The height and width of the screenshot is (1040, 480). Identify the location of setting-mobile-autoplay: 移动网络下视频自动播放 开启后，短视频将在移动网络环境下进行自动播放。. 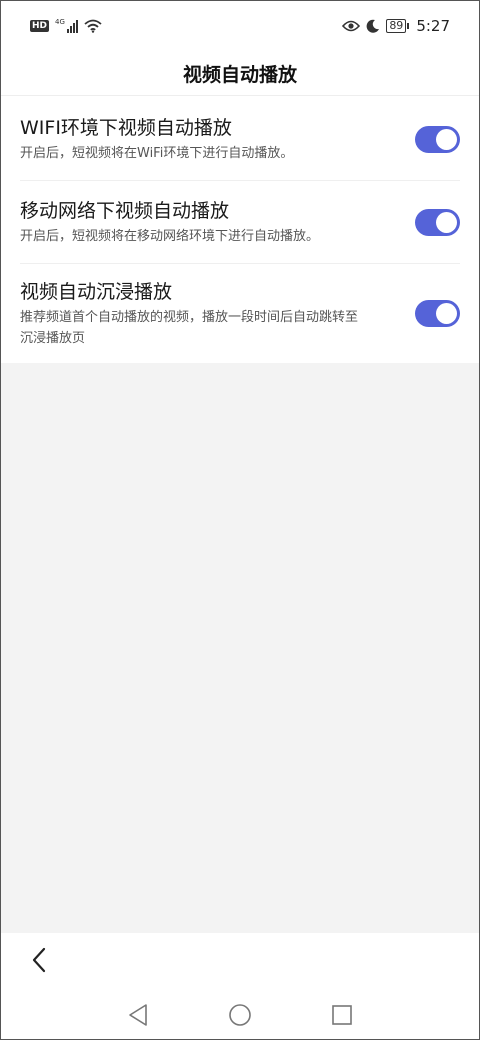
(240, 222).